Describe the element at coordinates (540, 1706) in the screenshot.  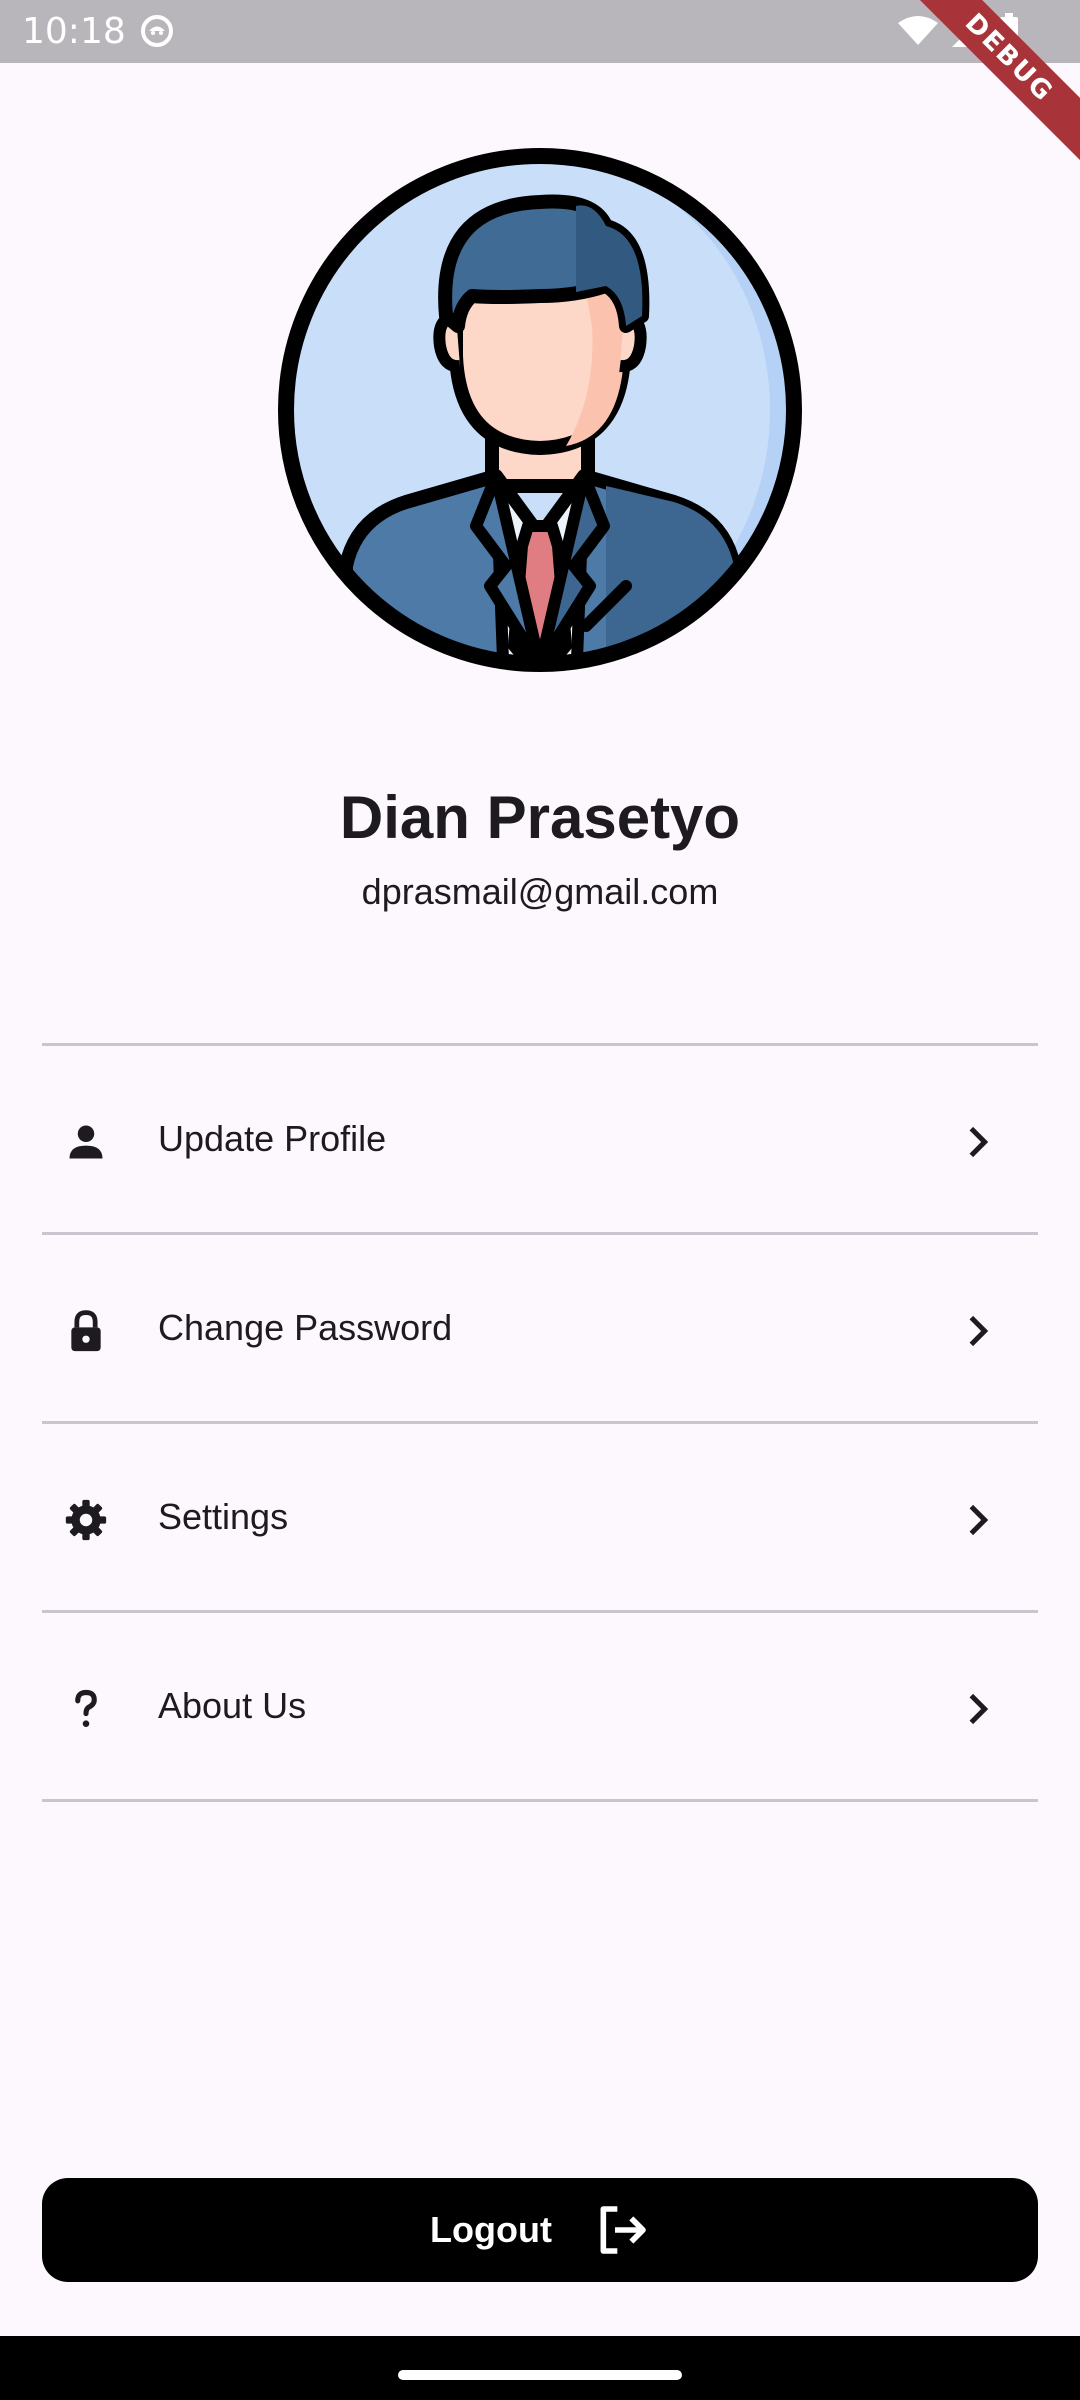
I see `menu-item-about-us: About Us` at that location.